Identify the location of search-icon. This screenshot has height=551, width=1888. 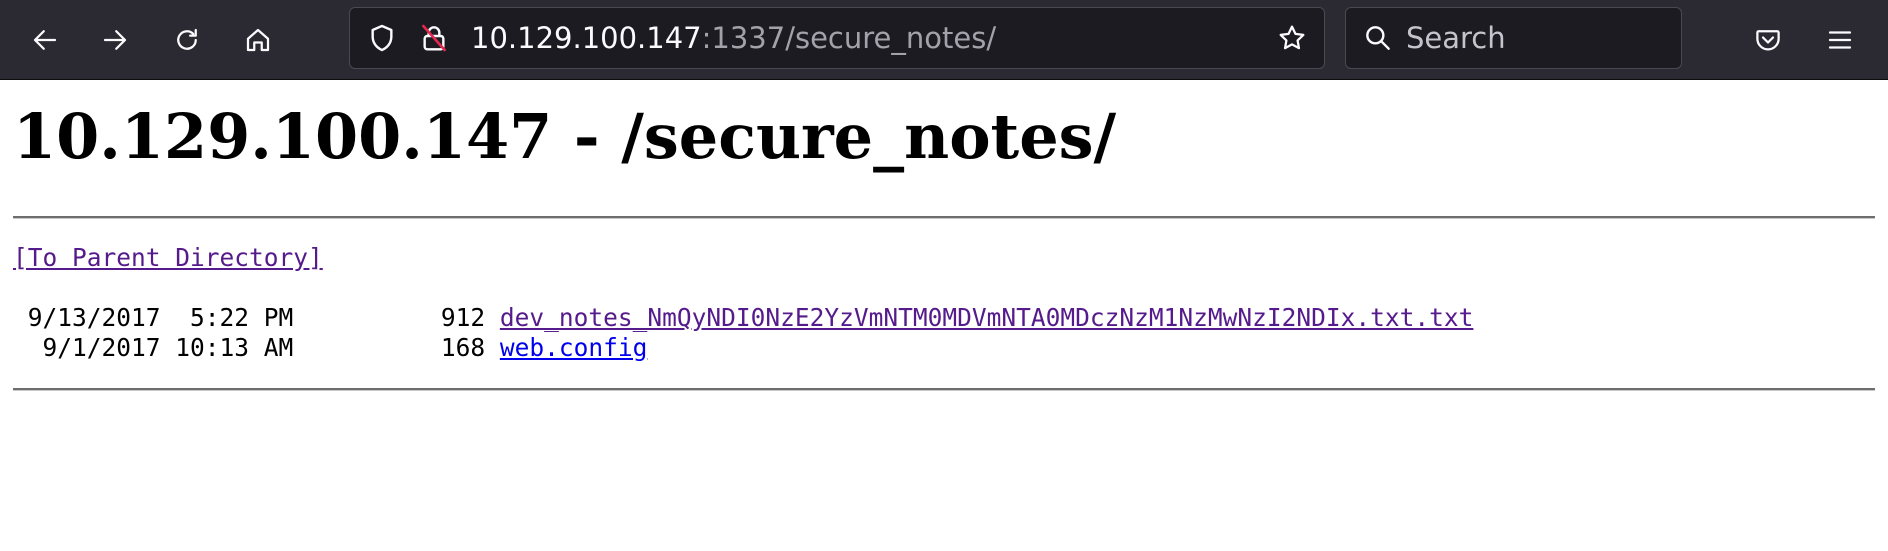
(1378, 38).